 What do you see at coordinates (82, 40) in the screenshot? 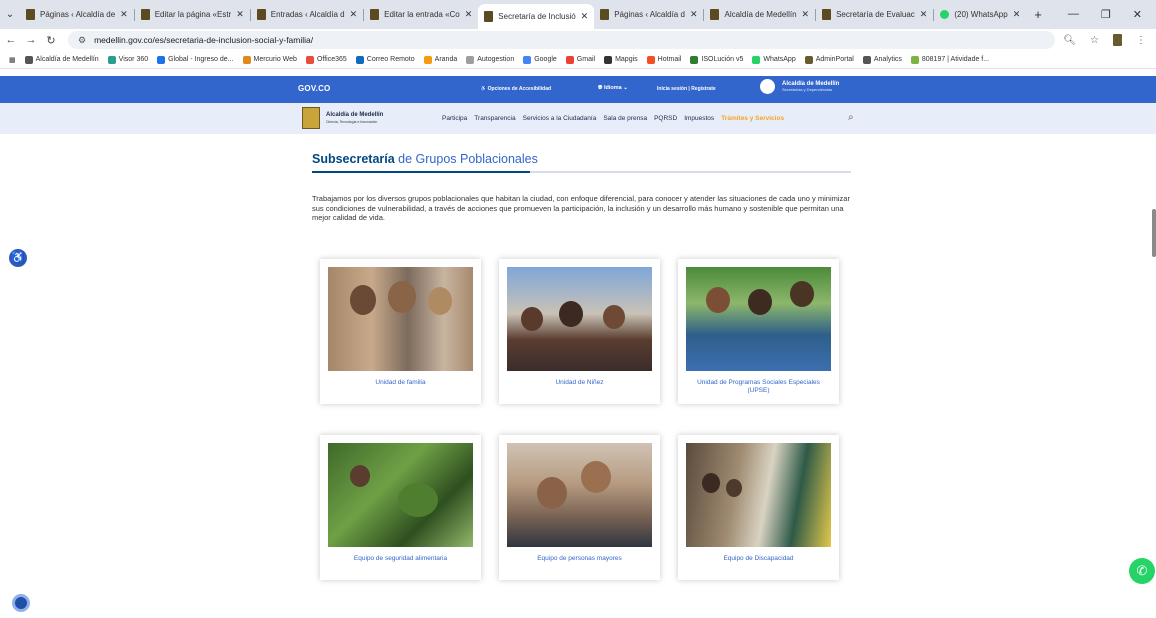
I see `site-info-icon: ⚙` at bounding box center [82, 40].